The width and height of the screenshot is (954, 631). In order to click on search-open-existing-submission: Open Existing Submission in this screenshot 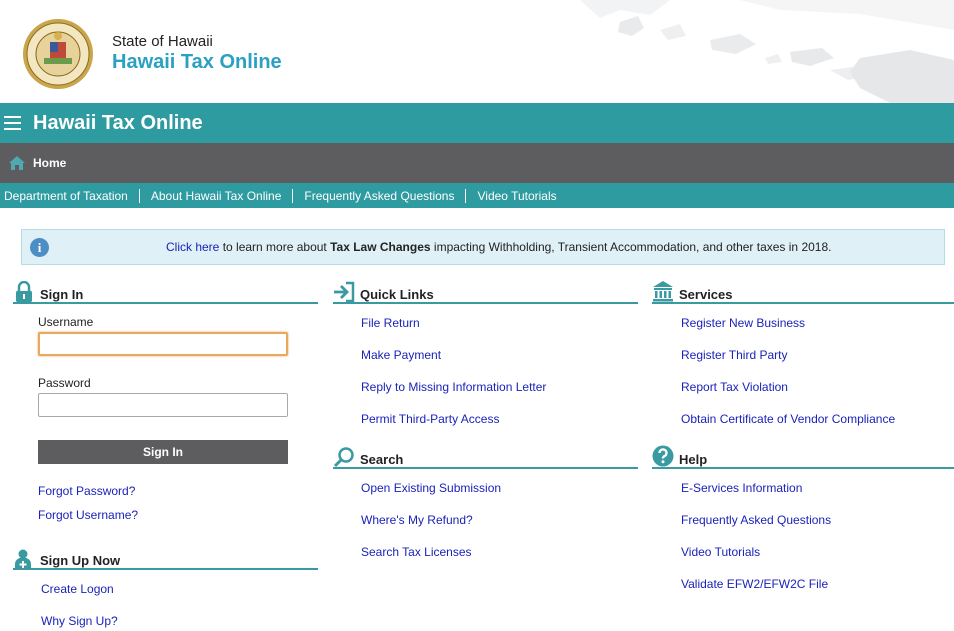, I will do `click(431, 488)`.